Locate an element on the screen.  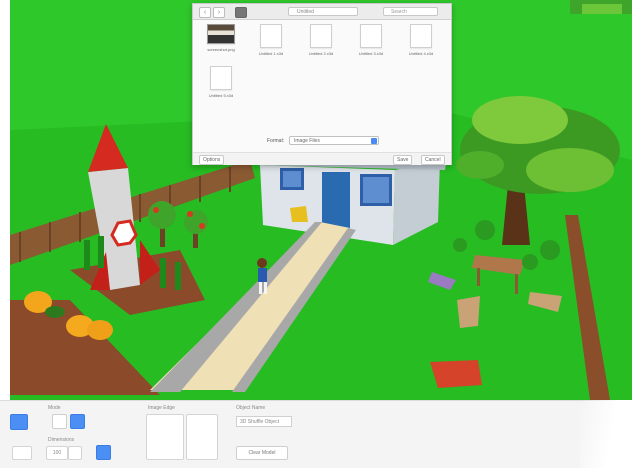
chevron-down-icon is located at coordinates (374, 141).